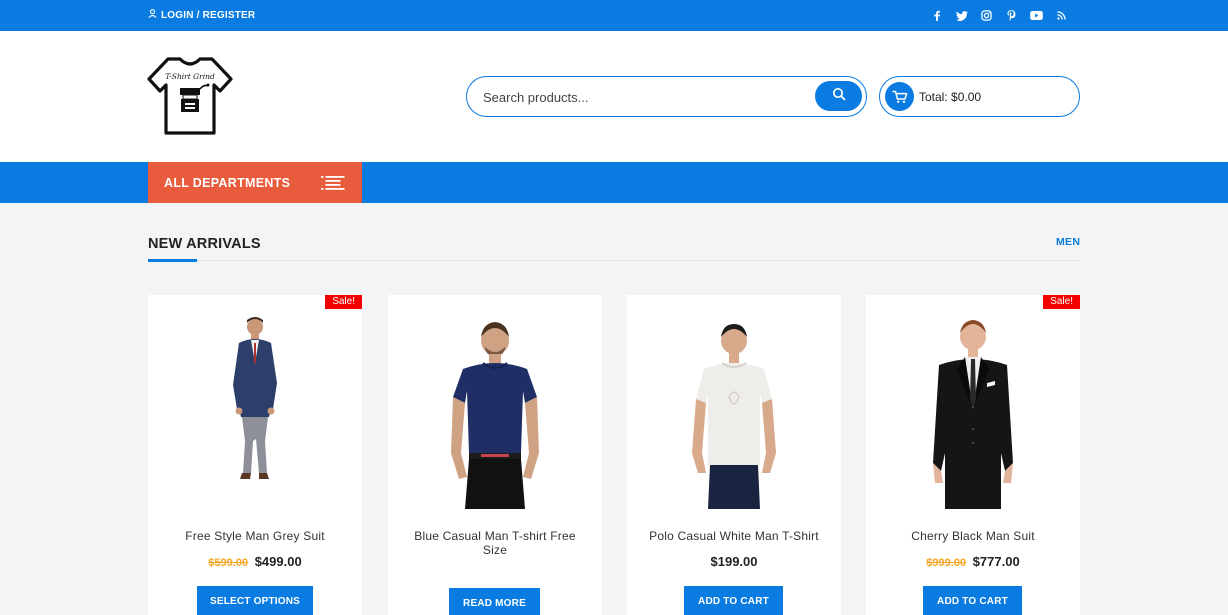 The image size is (1228, 615). What do you see at coordinates (208, 15) in the screenshot?
I see `login-register-label: LOGIN / REGISTER` at bounding box center [208, 15].